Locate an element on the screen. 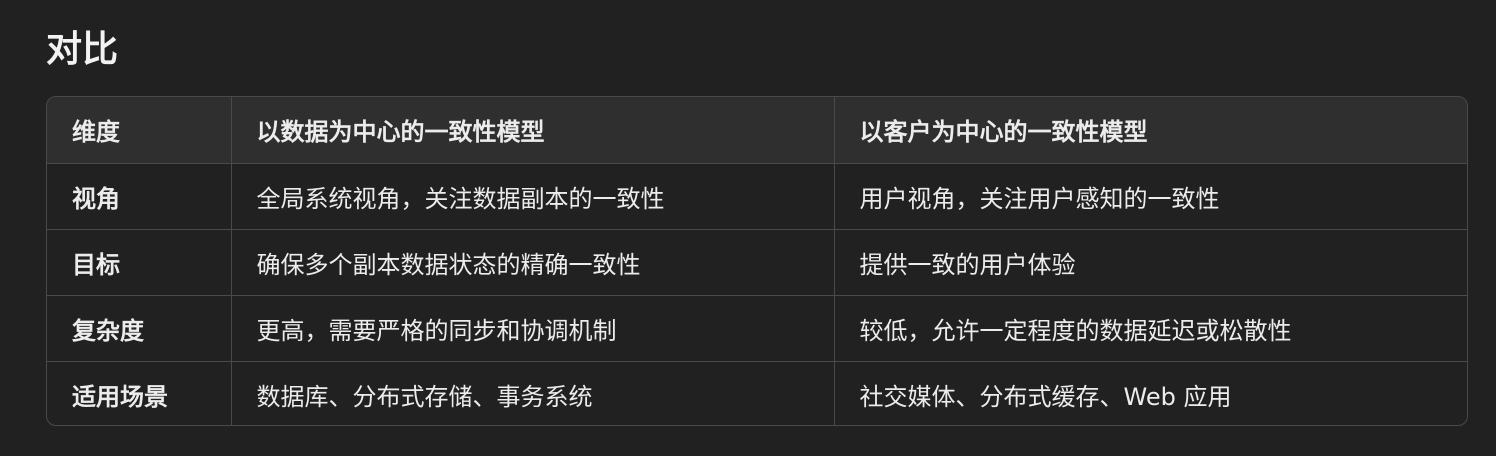 This screenshot has height=456, width=1496. section-heading: 对比 is located at coordinates (82, 49).